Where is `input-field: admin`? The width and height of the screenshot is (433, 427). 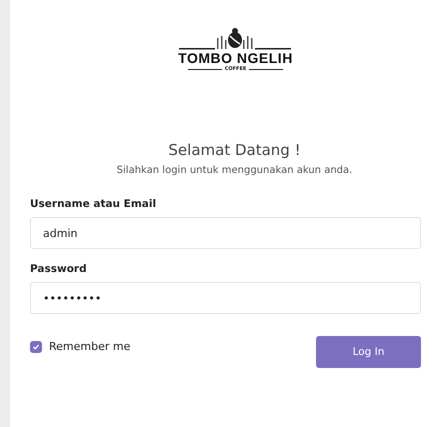 input-field: admin is located at coordinates (225, 233).